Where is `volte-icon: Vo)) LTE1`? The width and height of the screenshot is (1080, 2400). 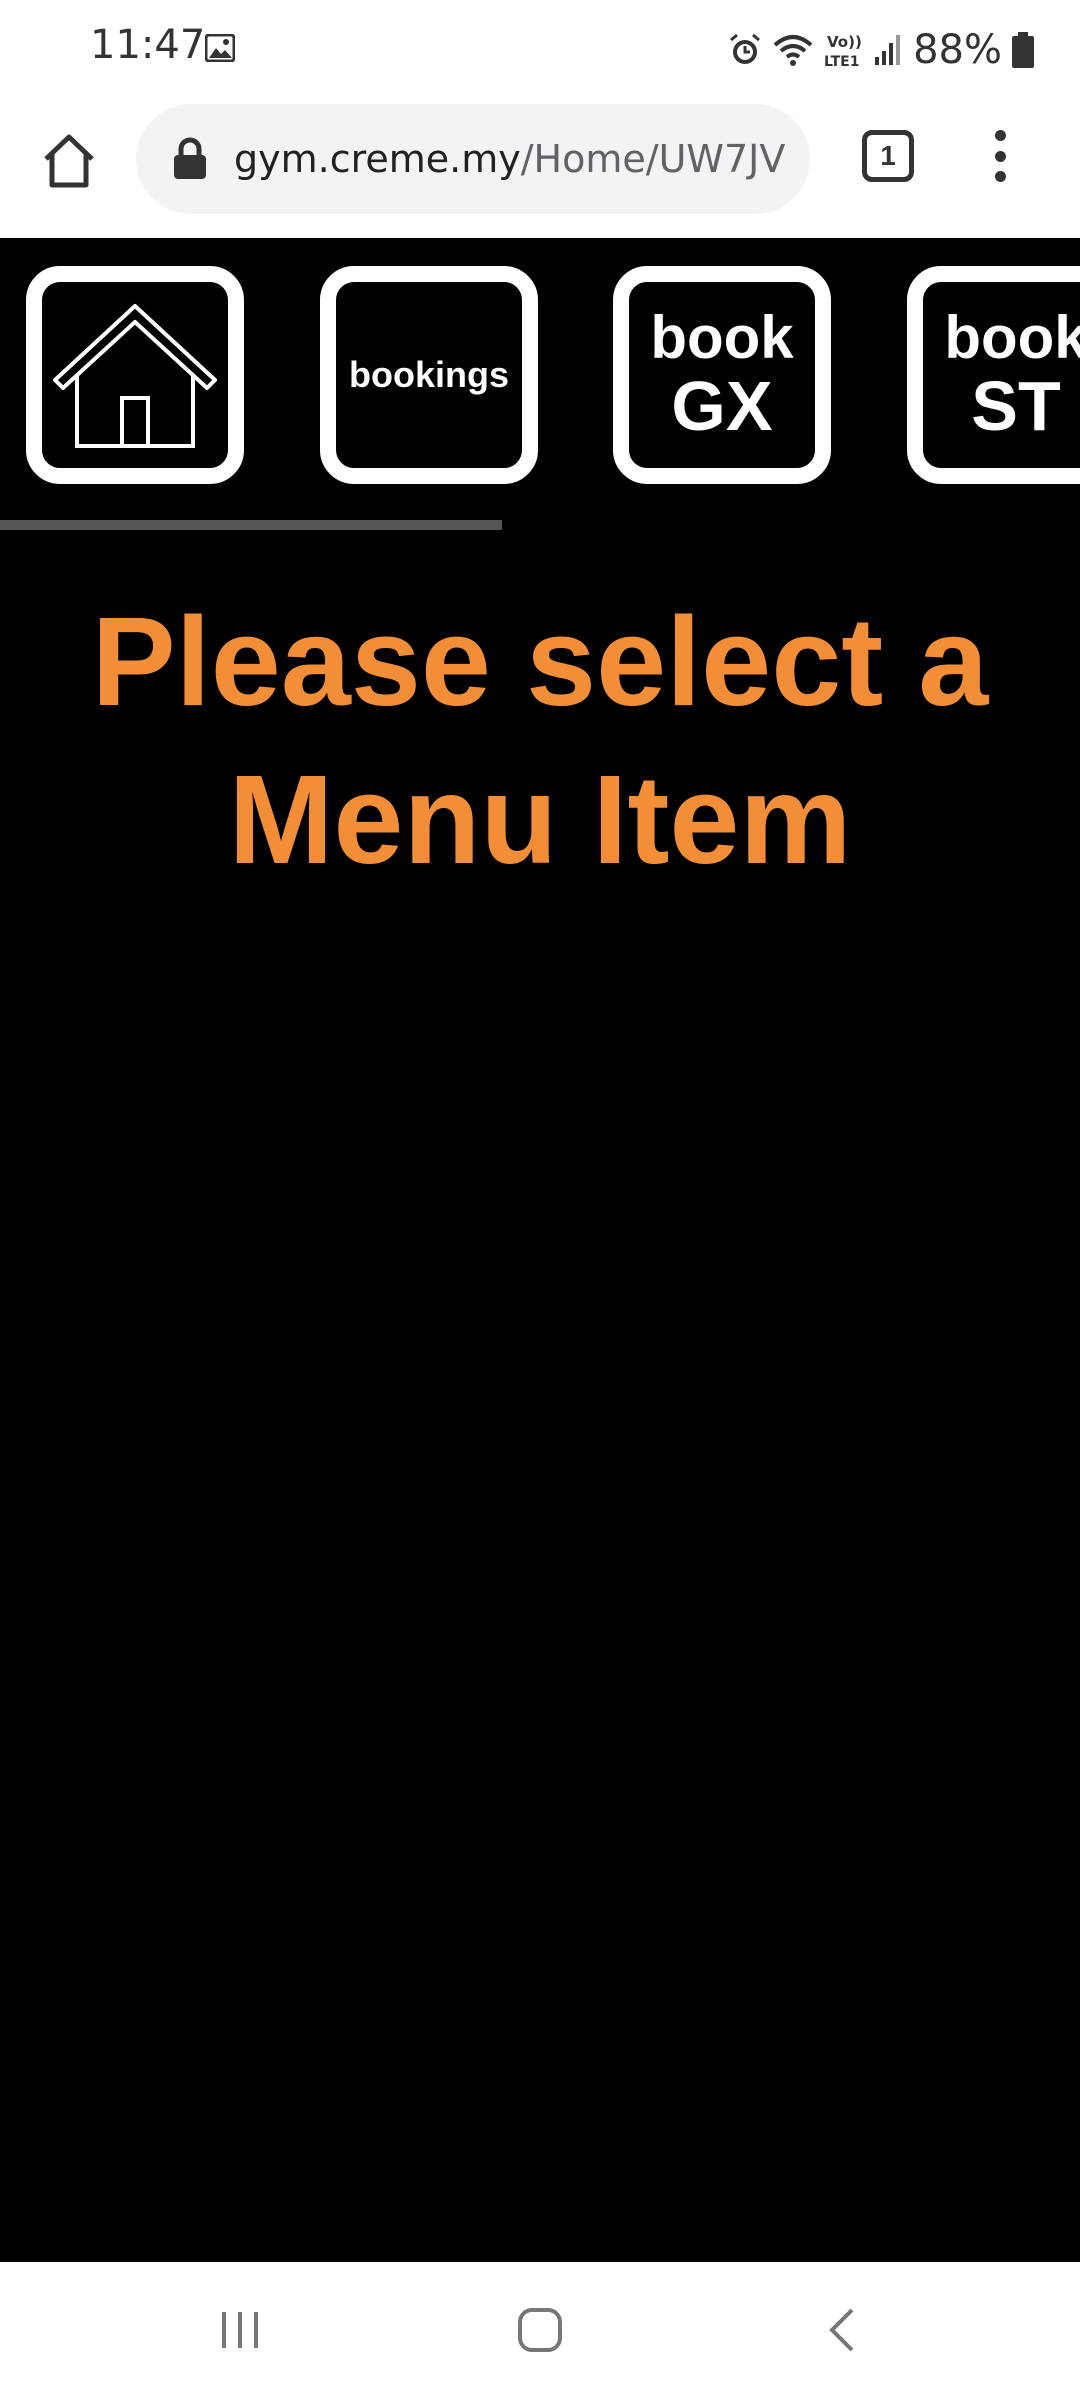
volte-icon: Vo)) LTE1 is located at coordinates (843, 51).